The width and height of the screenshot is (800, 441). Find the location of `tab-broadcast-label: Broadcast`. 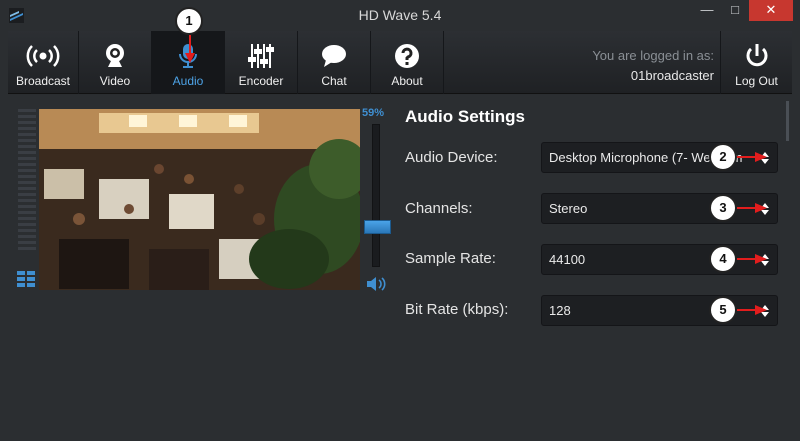

tab-broadcast-label: Broadcast is located at coordinates (43, 81).